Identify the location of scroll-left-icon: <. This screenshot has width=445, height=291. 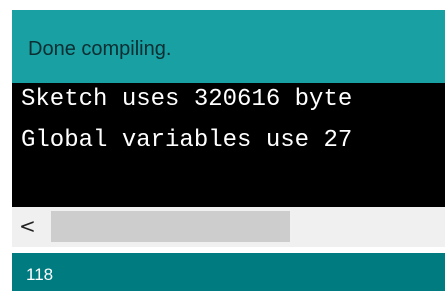
(27, 226).